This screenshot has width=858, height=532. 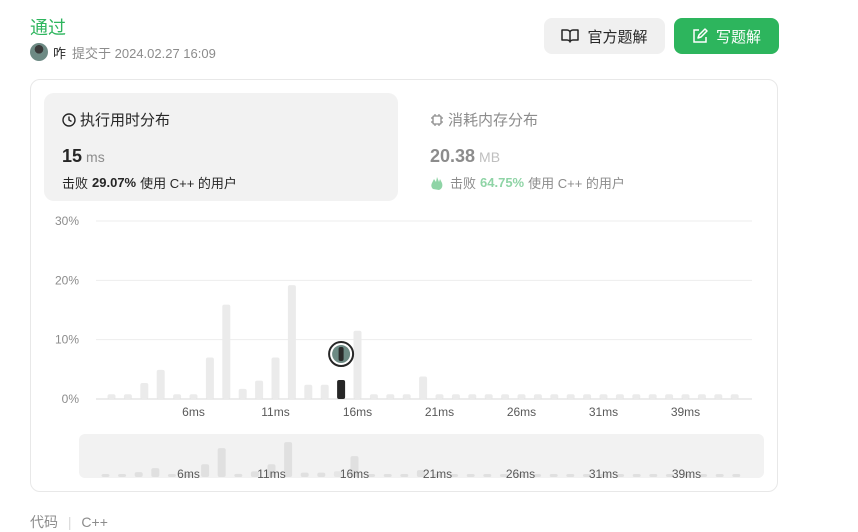 I want to click on code-section-header: 代码 | C++, so click(x=69, y=522).